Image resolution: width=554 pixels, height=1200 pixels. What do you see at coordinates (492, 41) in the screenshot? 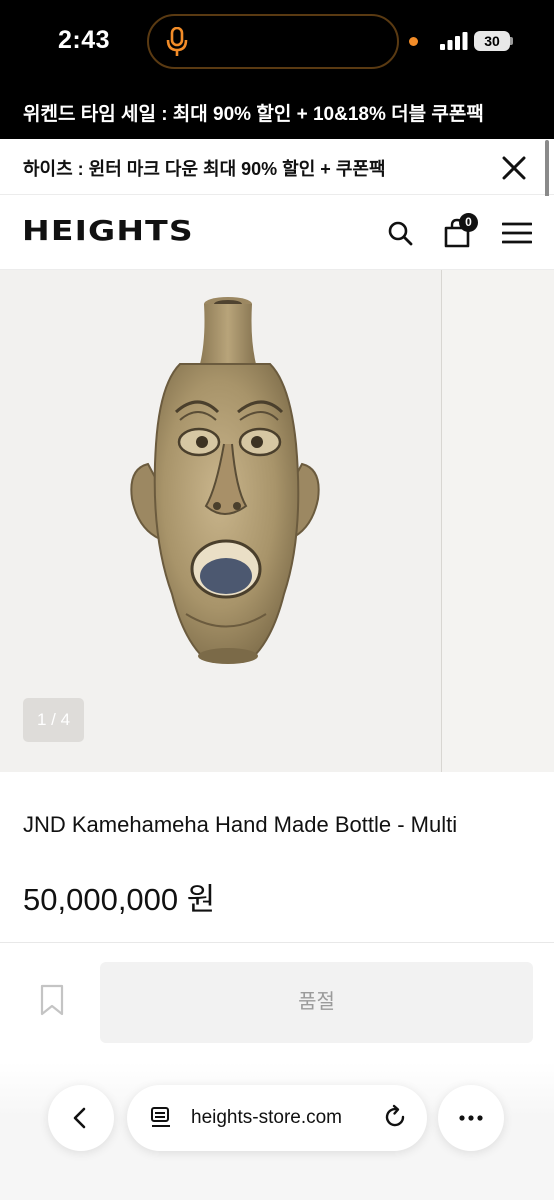
I see `battery-icon: 30` at bounding box center [492, 41].